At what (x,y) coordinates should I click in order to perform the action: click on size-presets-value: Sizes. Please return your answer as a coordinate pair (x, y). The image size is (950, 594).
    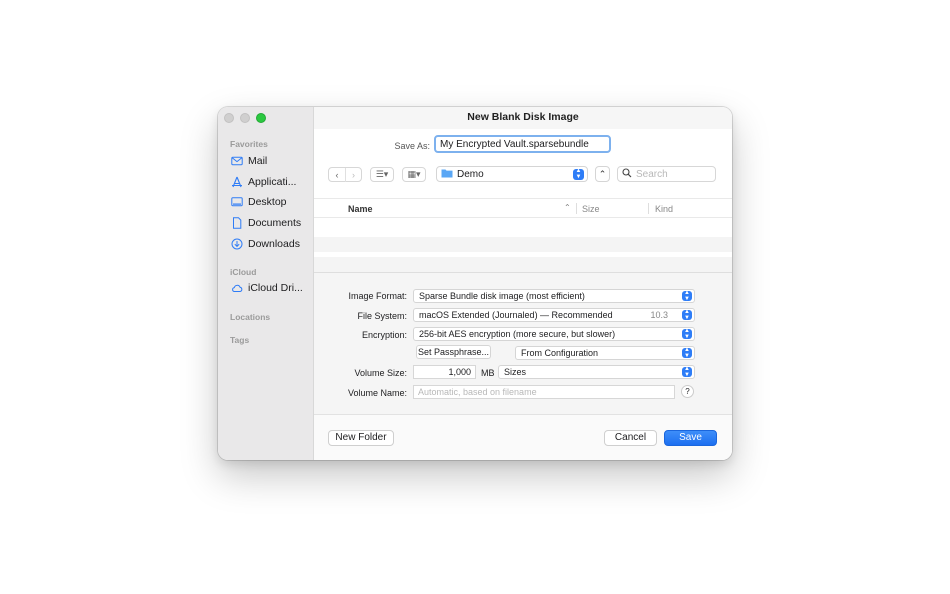
    Looking at the image, I should click on (515, 372).